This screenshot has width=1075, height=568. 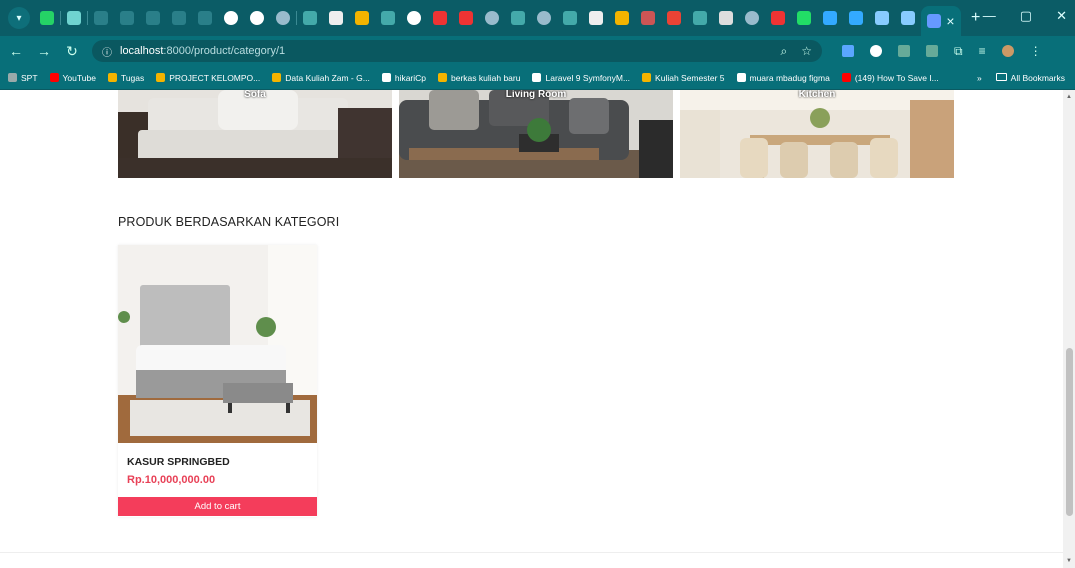 What do you see at coordinates (1069, 561) in the screenshot?
I see `scroll-down-icon: ▼` at bounding box center [1069, 561].